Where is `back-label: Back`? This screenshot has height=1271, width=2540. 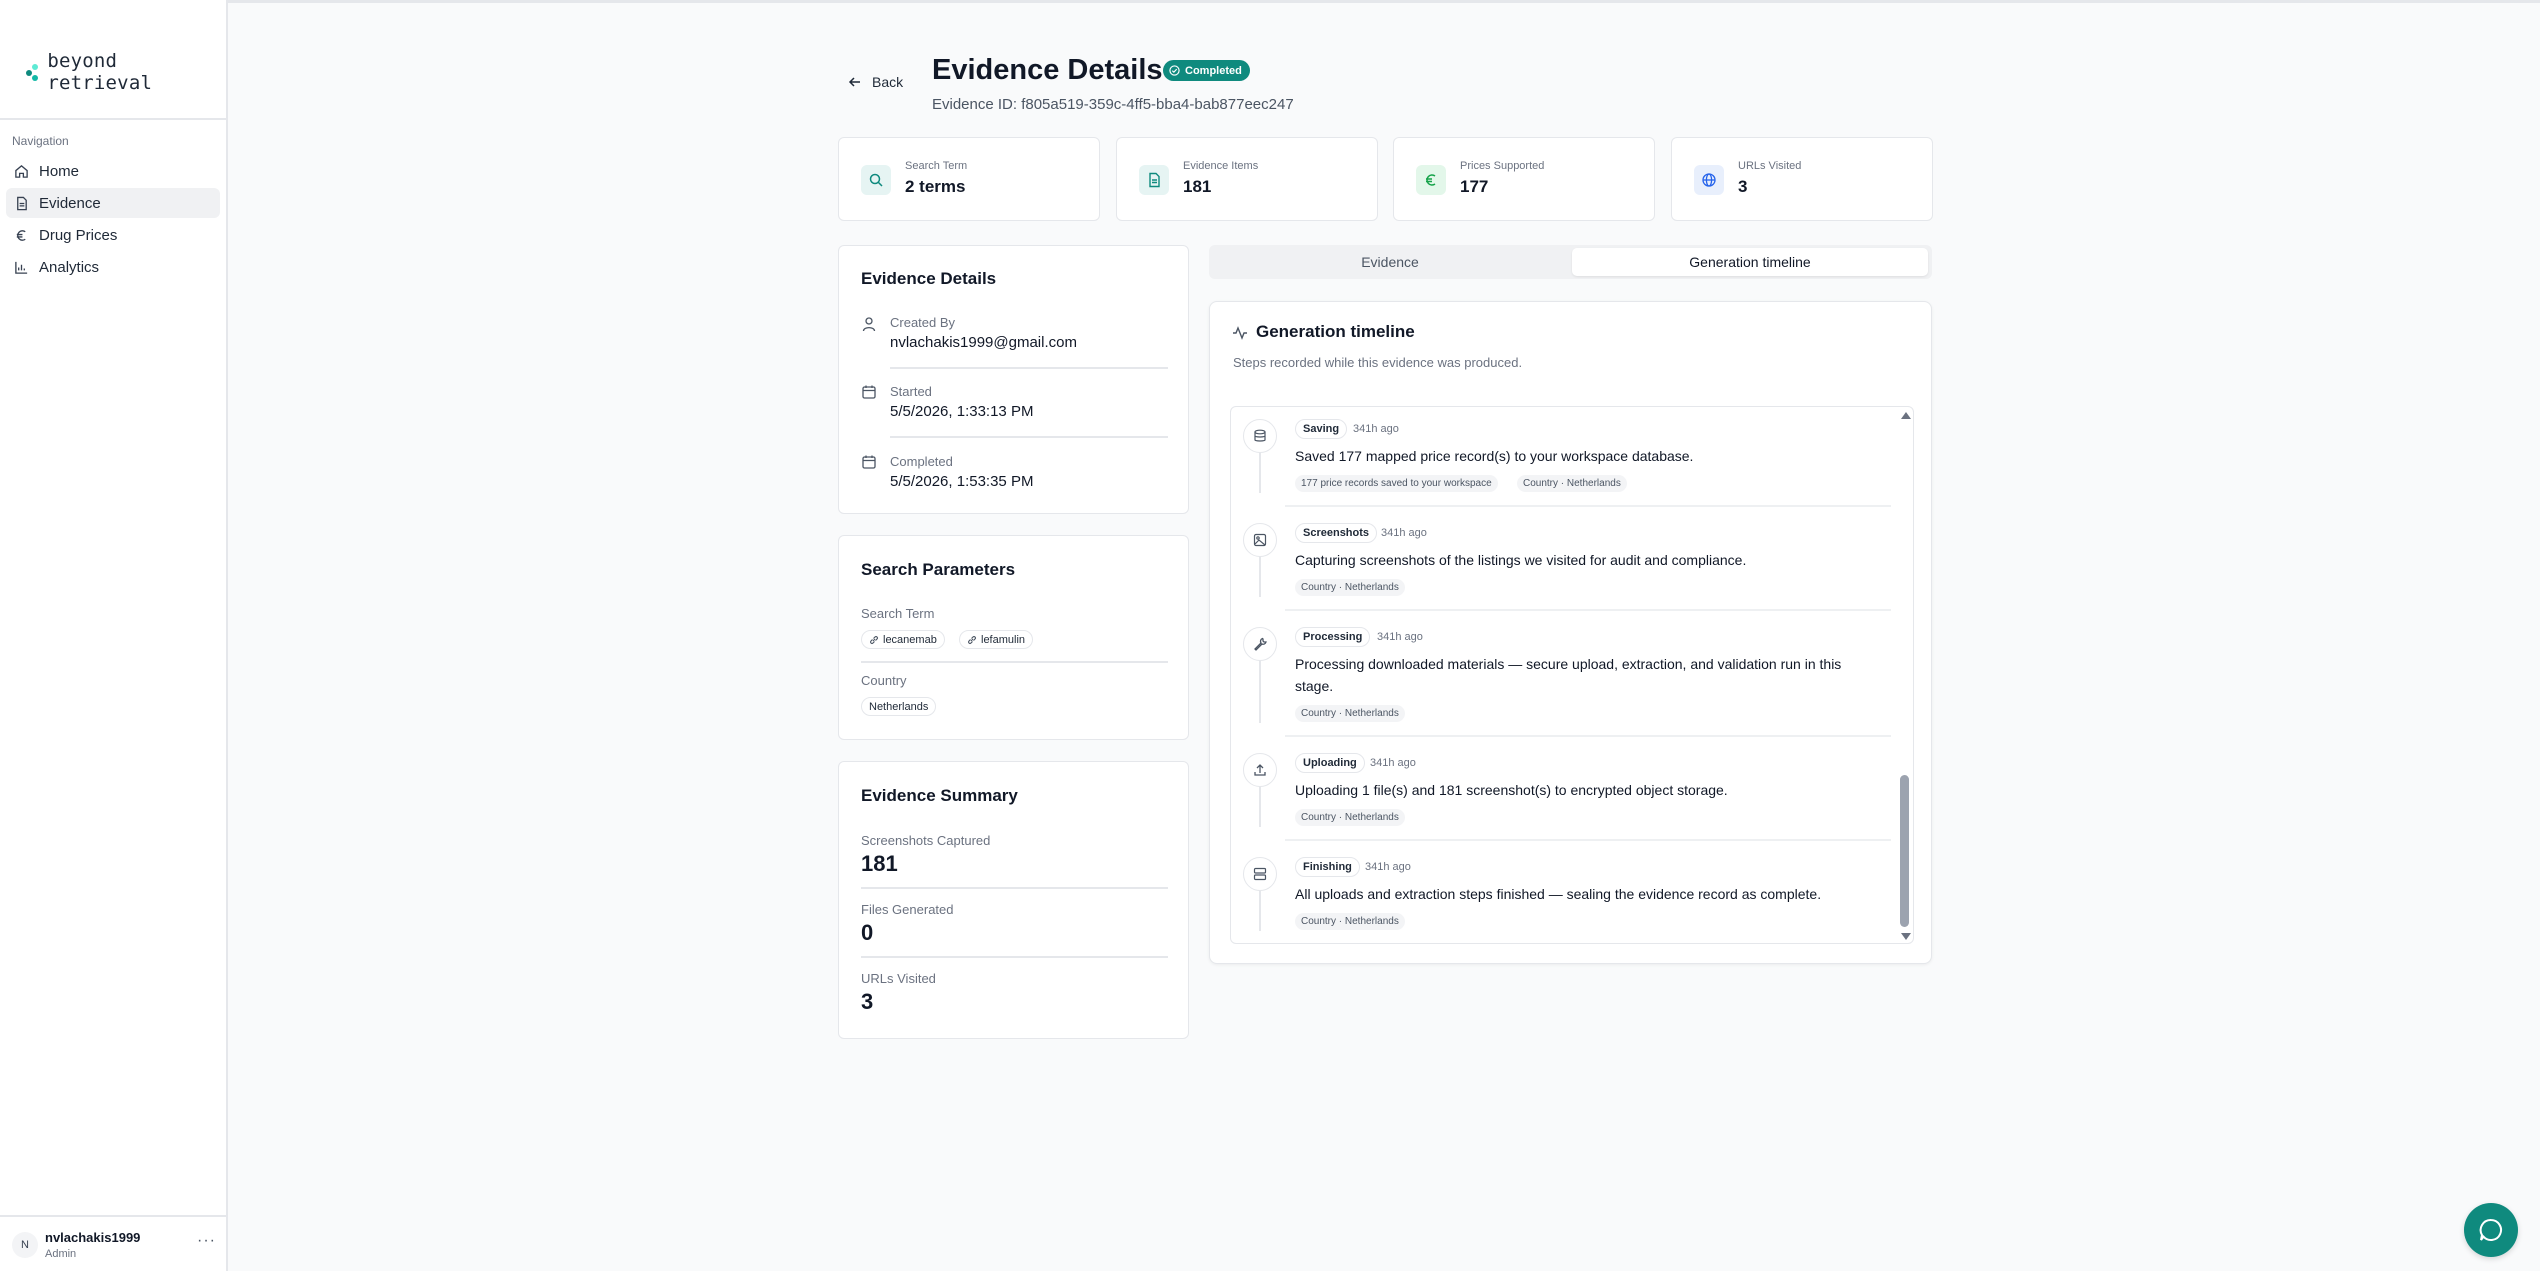
back-label: Back is located at coordinates (888, 82).